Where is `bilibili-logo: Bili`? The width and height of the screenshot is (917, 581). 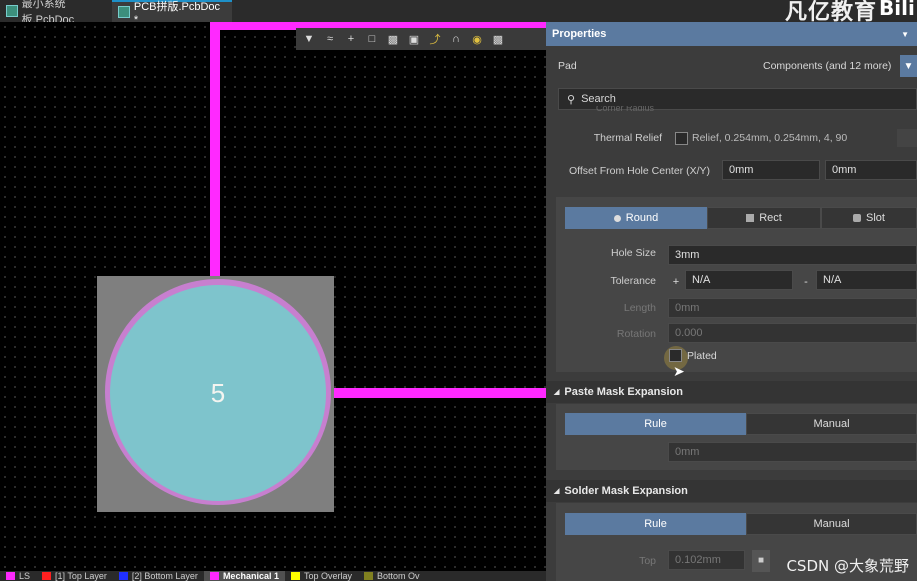 bilibili-logo: Bili is located at coordinates (897, 10).